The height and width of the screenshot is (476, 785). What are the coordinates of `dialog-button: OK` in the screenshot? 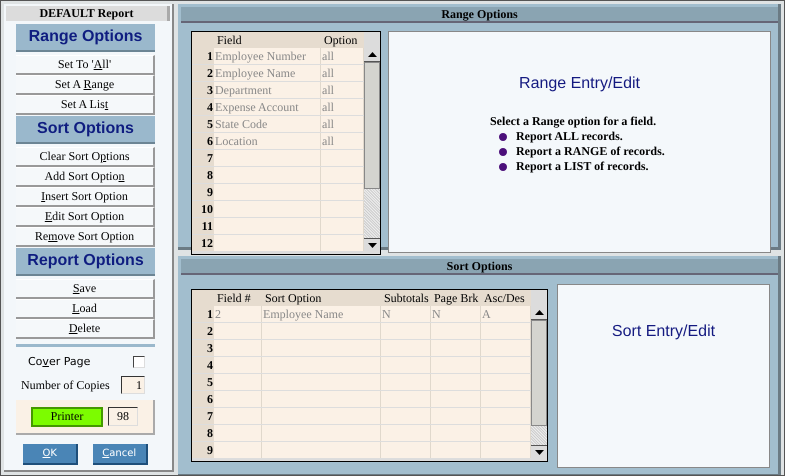 It's located at (50, 454).